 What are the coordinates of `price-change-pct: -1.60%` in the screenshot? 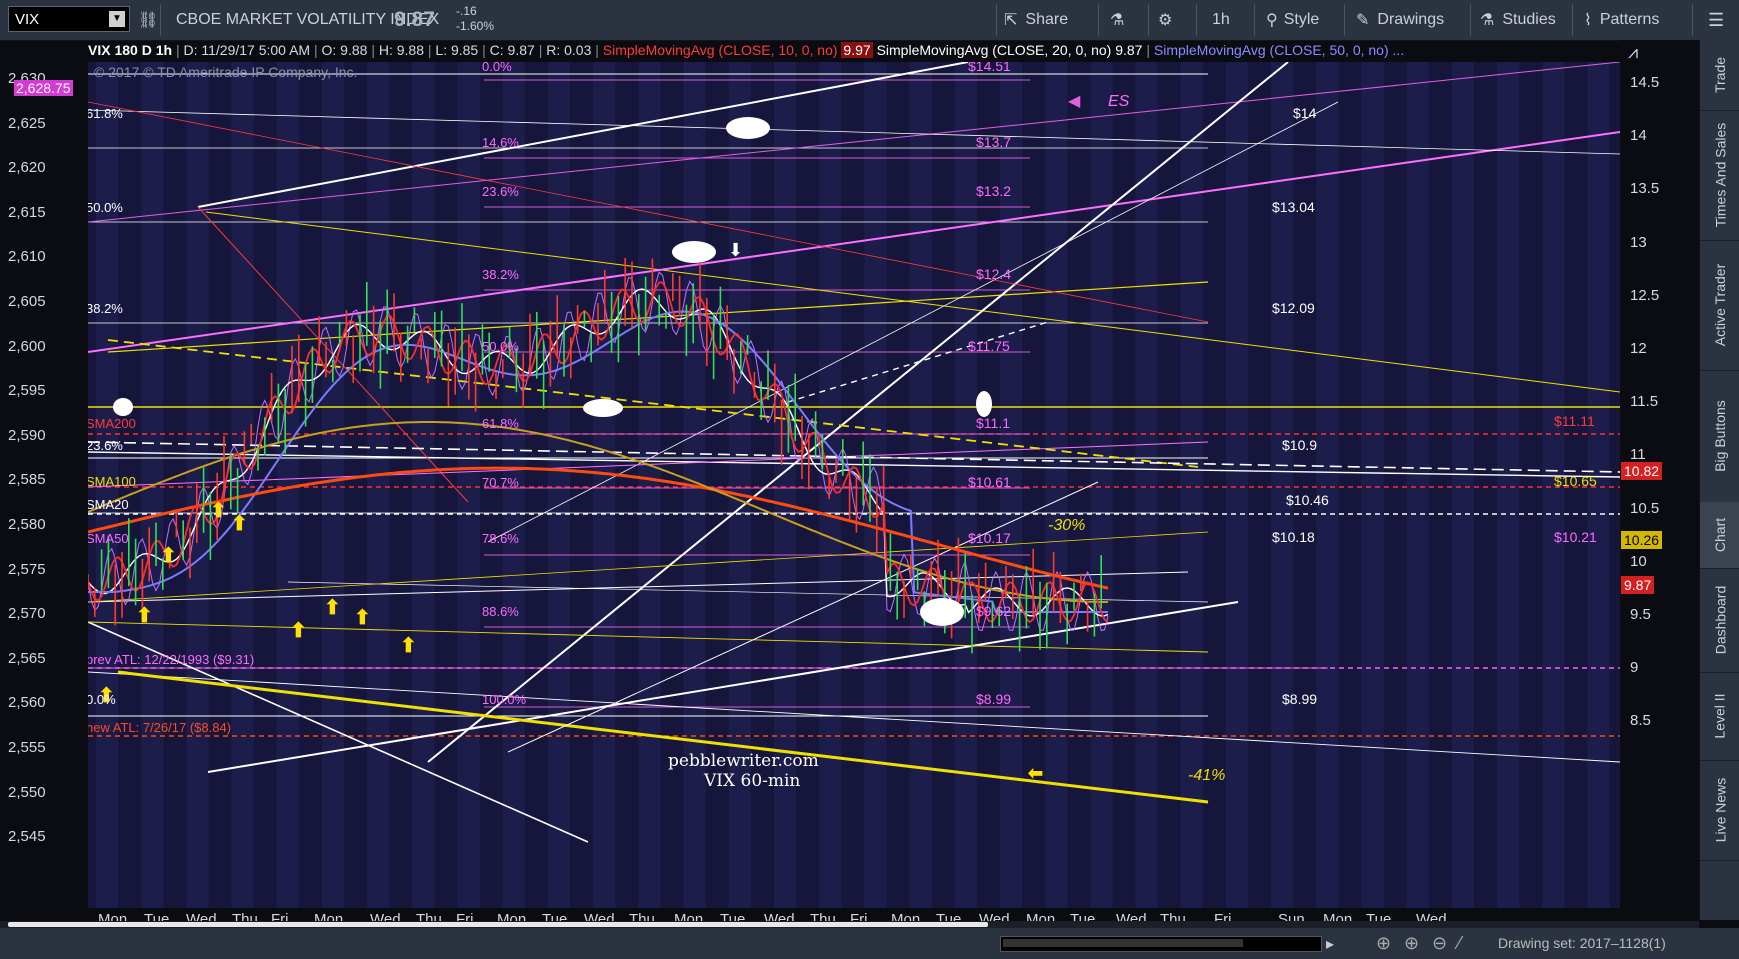 It's located at (475, 26).